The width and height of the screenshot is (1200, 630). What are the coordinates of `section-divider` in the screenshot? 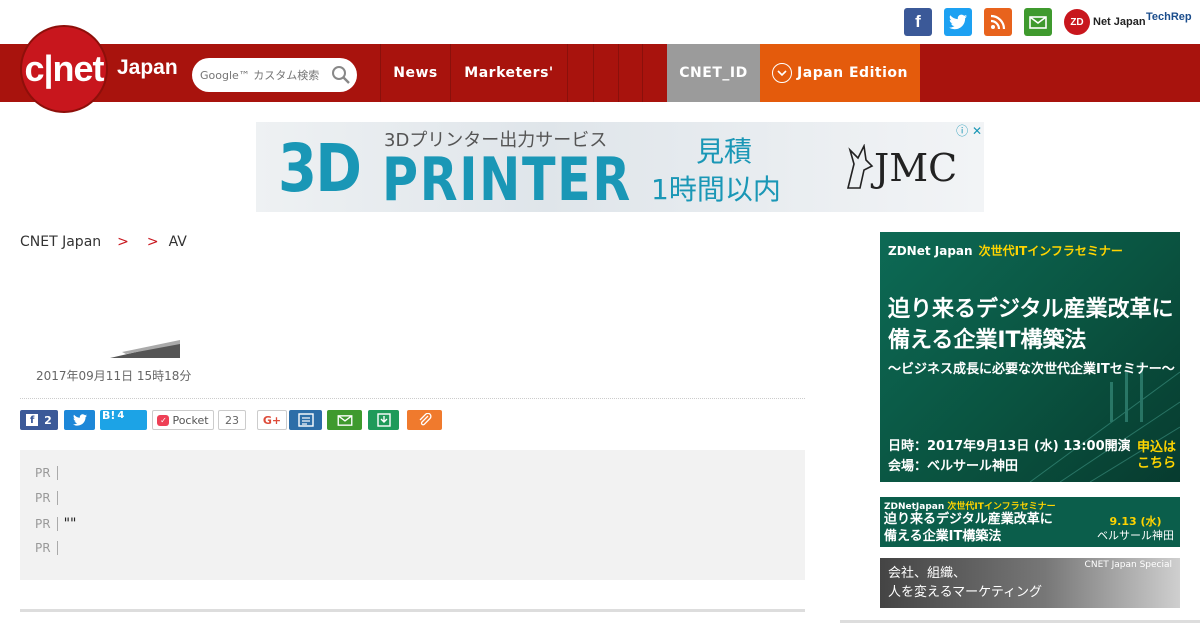 It's located at (412, 610).